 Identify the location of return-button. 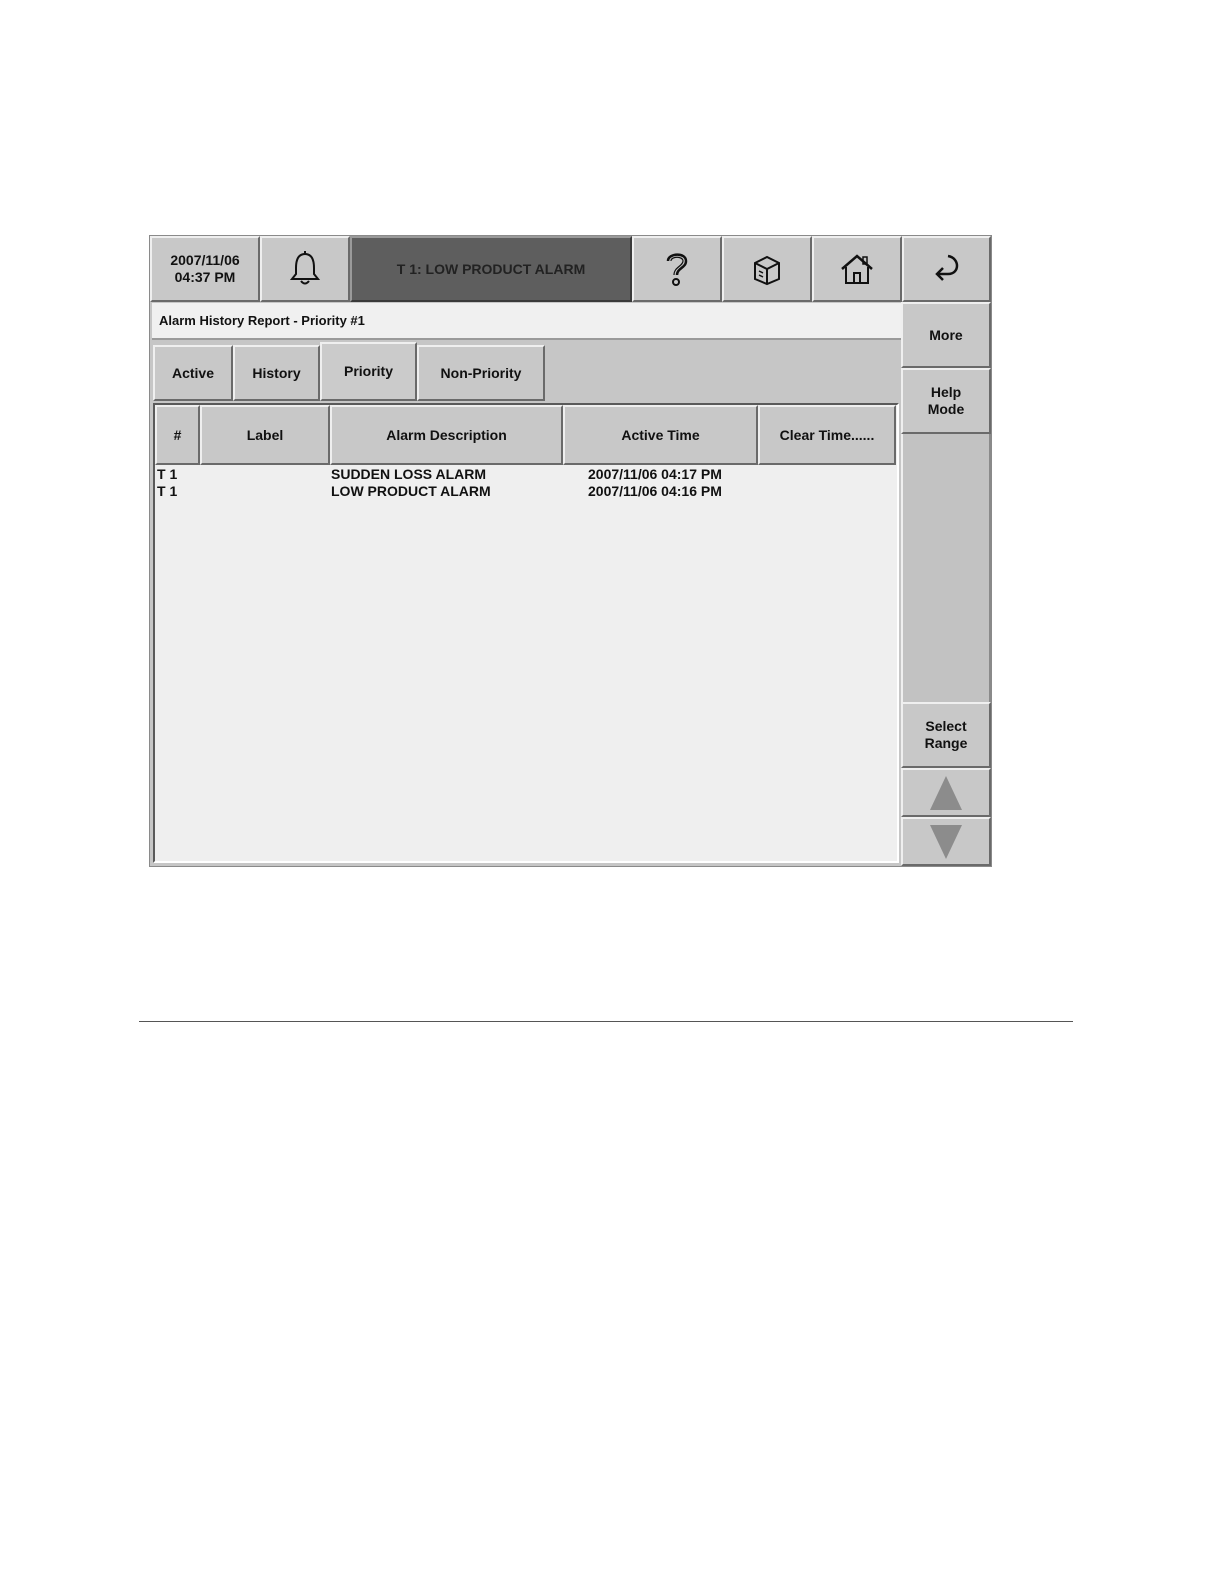
(946, 269).